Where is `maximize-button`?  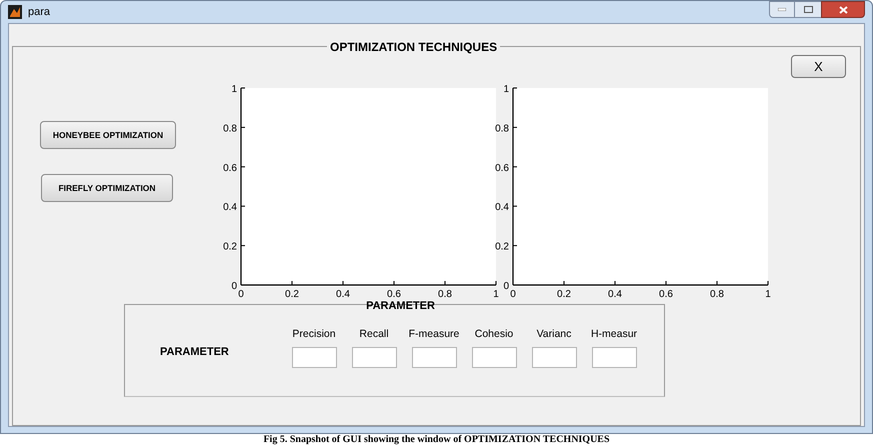
maximize-button is located at coordinates (808, 9).